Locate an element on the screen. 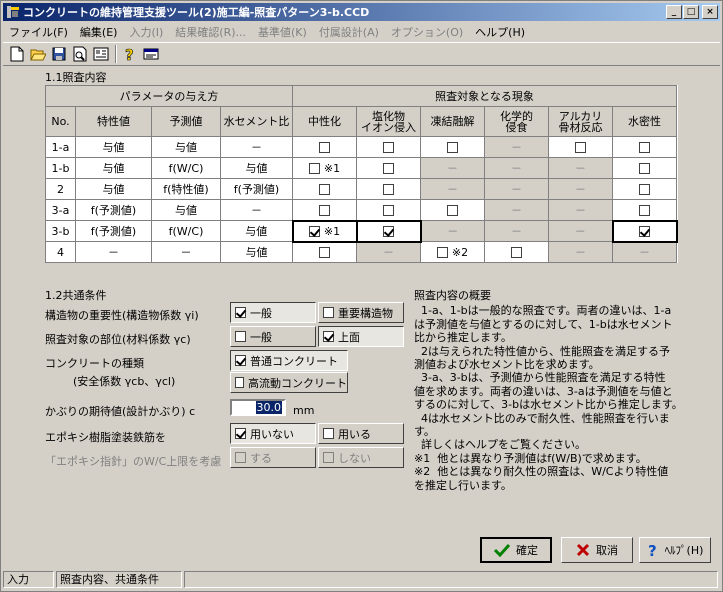 Image resolution: width=723 pixels, height=592 pixels. grid-row: 1-b 与値 f(W/C) 与値 ※1 －－－ is located at coordinates (361, 168).